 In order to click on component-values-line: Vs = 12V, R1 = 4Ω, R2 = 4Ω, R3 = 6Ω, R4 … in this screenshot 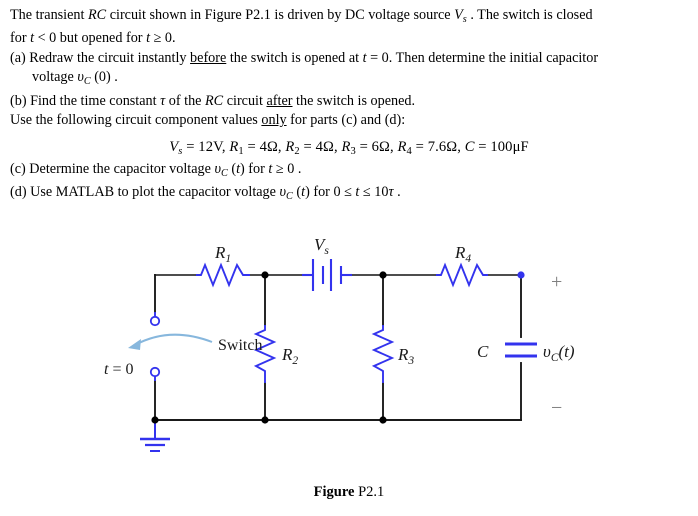, I will do `click(349, 148)`.